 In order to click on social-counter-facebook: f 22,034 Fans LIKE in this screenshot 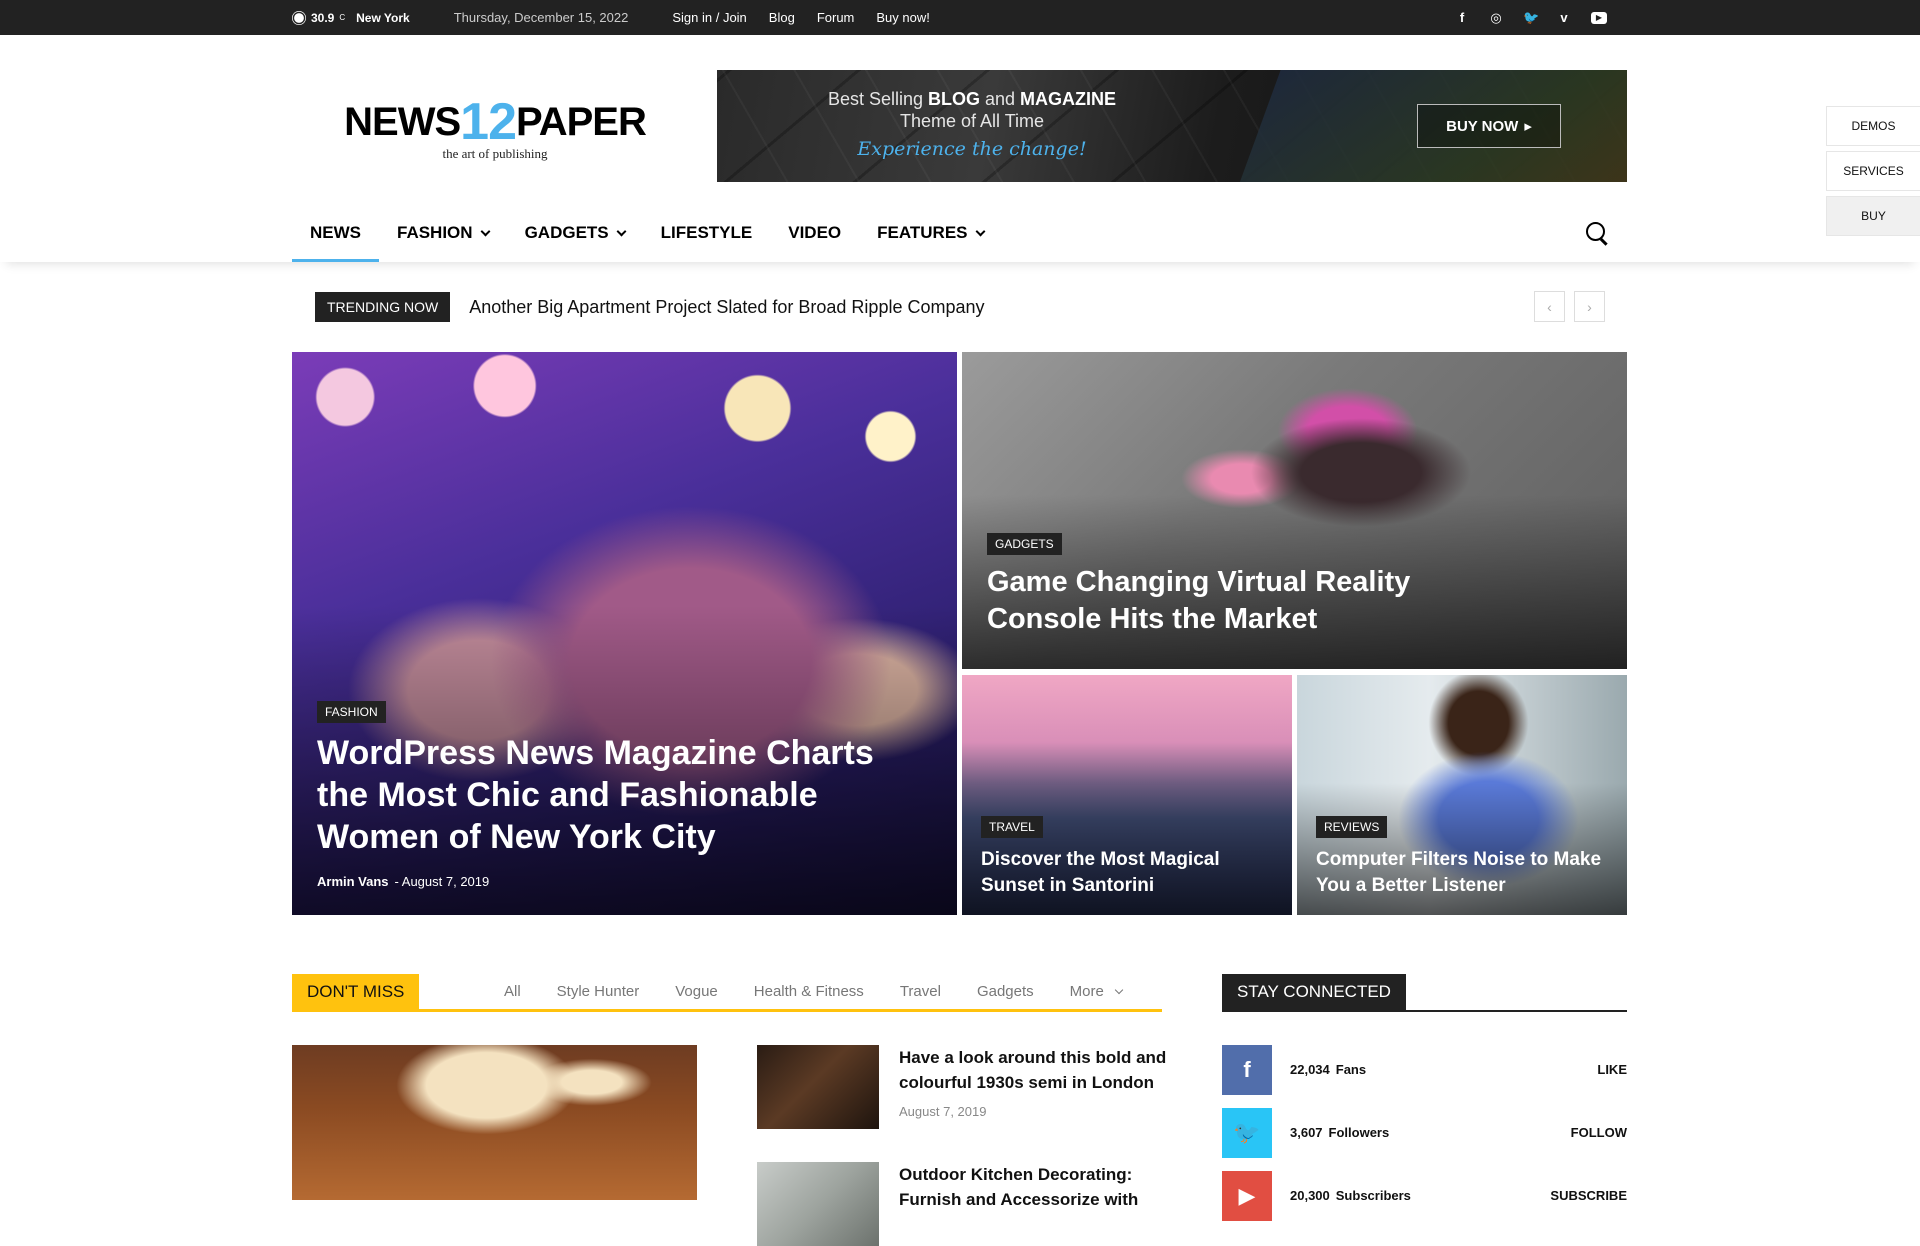, I will do `click(1424, 1070)`.